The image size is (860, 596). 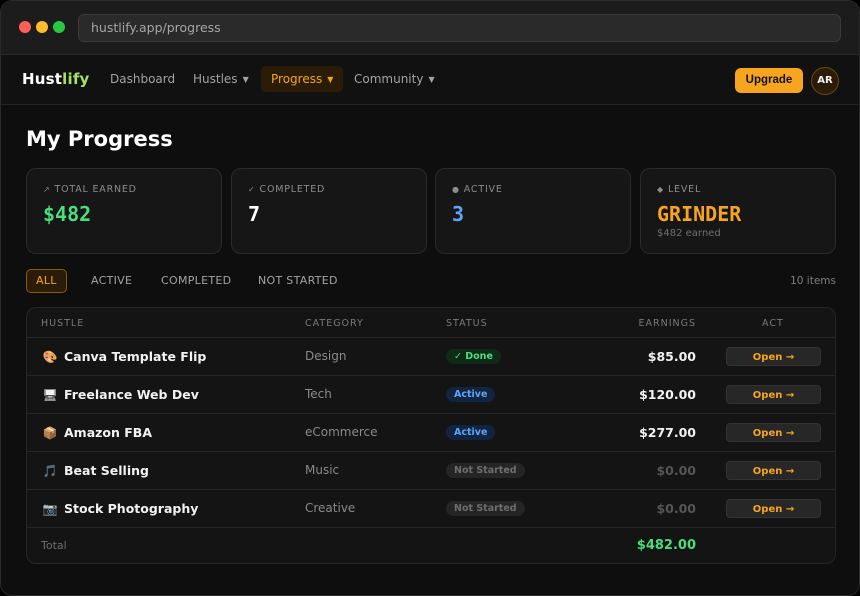 What do you see at coordinates (667, 323) in the screenshot?
I see `column-header-earnings: EARNINGS` at bounding box center [667, 323].